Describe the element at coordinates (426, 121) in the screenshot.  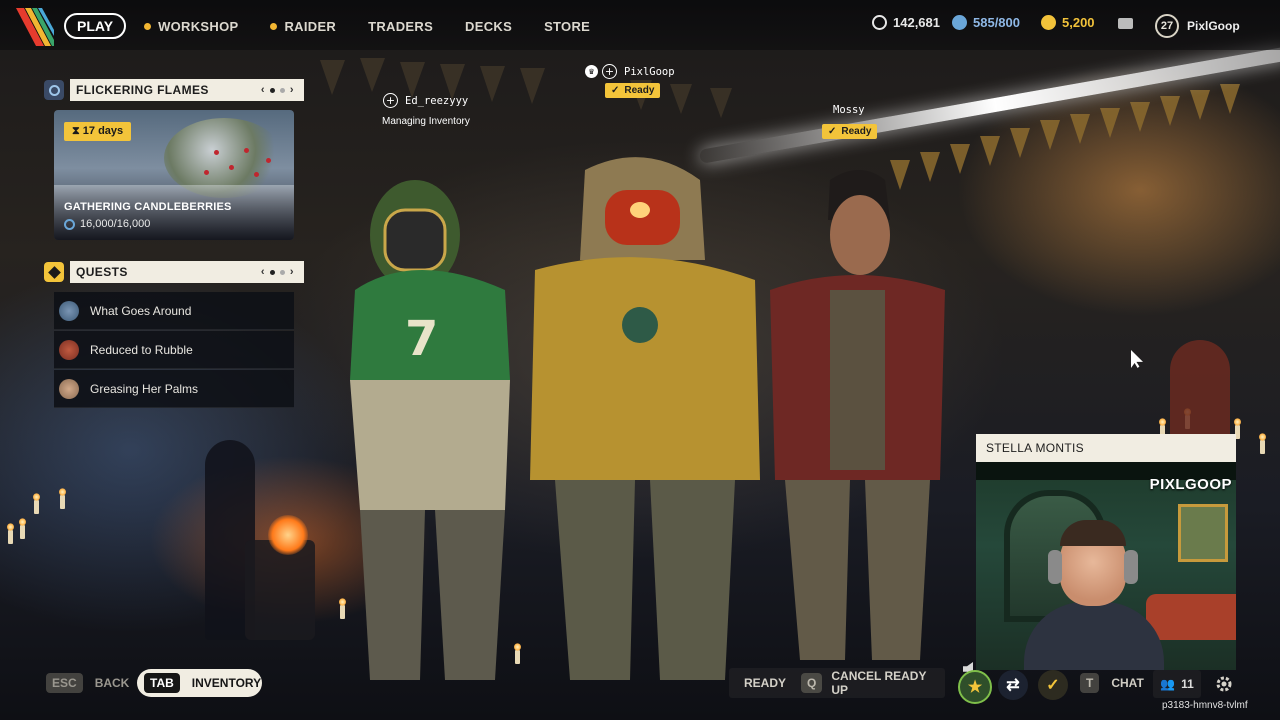
I see `member1-status: Managing Inventory` at that location.